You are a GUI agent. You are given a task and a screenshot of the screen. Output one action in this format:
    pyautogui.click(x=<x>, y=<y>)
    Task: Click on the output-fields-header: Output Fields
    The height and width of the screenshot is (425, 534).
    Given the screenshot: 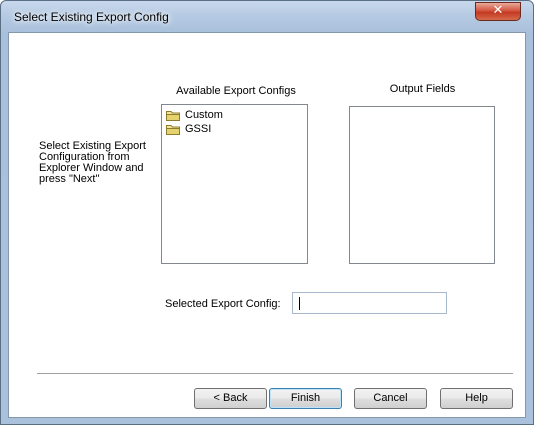 What is the action you would take?
    pyautogui.click(x=422, y=89)
    